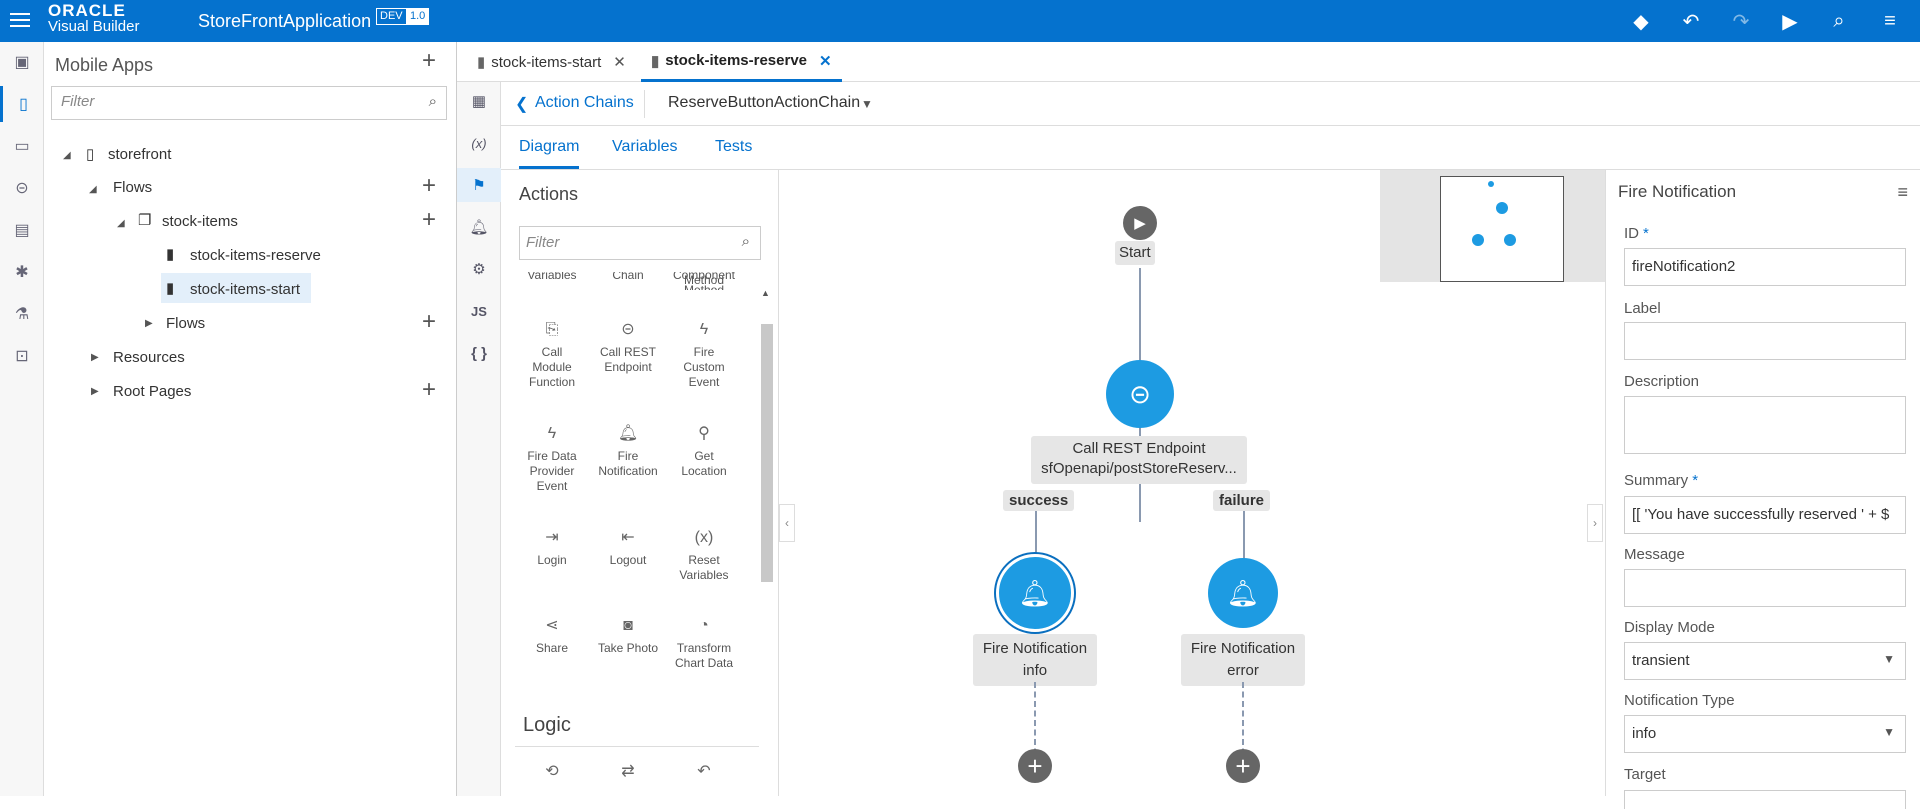 This screenshot has height=809, width=1920. What do you see at coordinates (551, 62) in the screenshot?
I see `tab-stock-items-start: ▮ stock-items-start ✕` at bounding box center [551, 62].